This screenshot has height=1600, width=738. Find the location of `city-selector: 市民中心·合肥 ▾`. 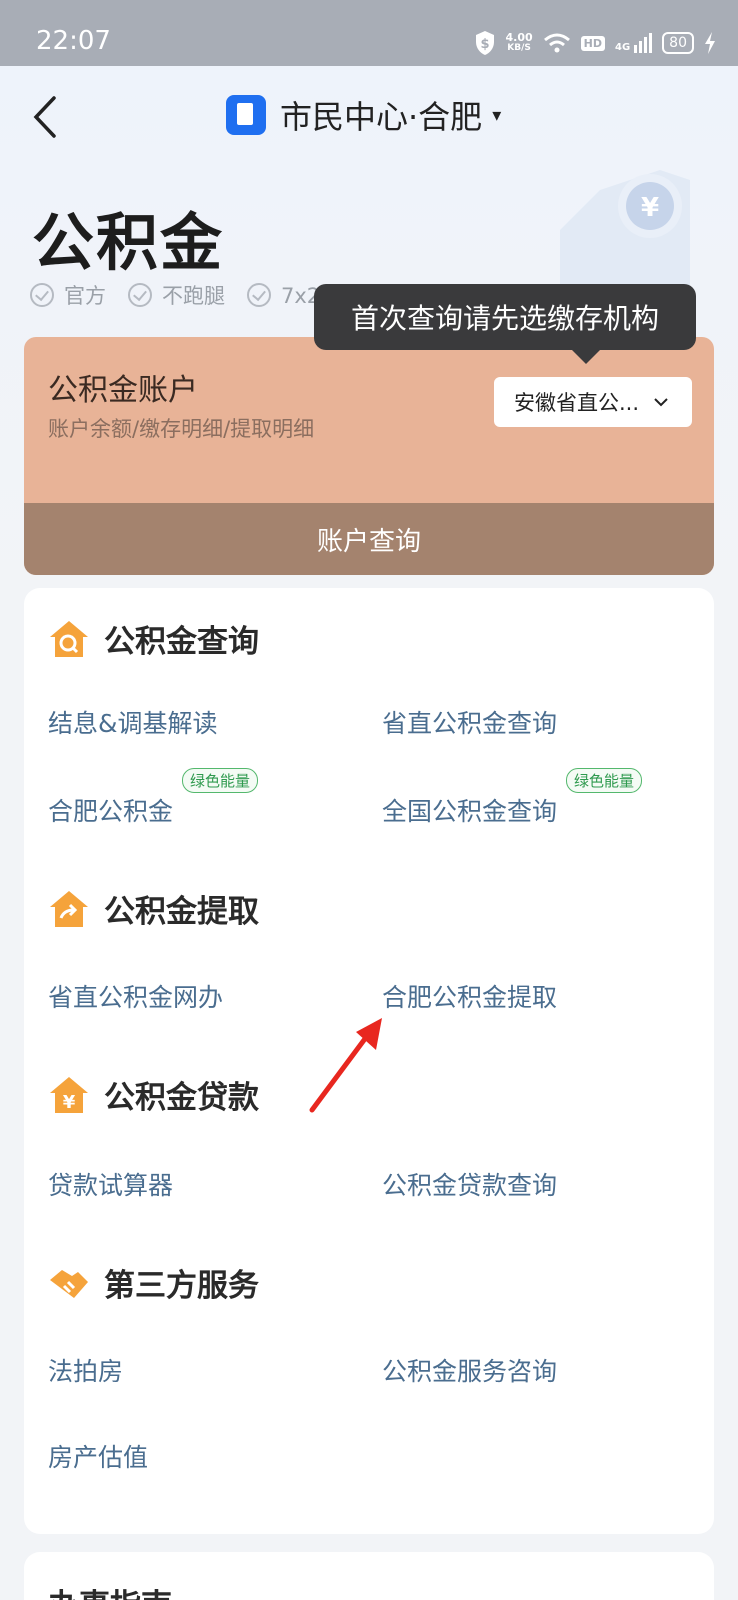

city-selector: 市民中心·合肥 ▾ is located at coordinates (363, 115).